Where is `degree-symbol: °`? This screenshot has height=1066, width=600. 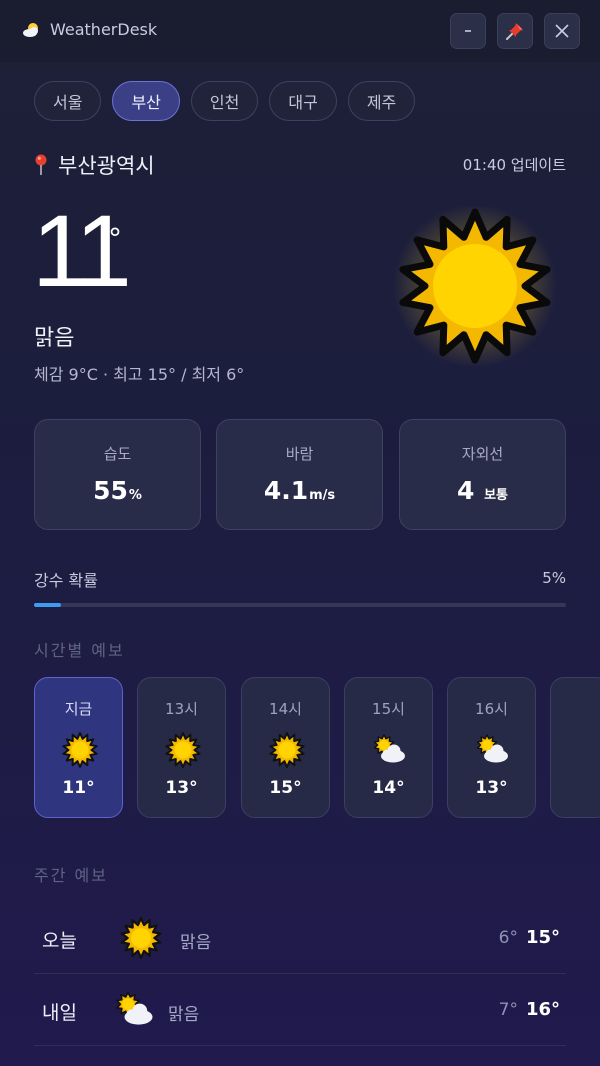
degree-symbol: ° is located at coordinates (115, 238).